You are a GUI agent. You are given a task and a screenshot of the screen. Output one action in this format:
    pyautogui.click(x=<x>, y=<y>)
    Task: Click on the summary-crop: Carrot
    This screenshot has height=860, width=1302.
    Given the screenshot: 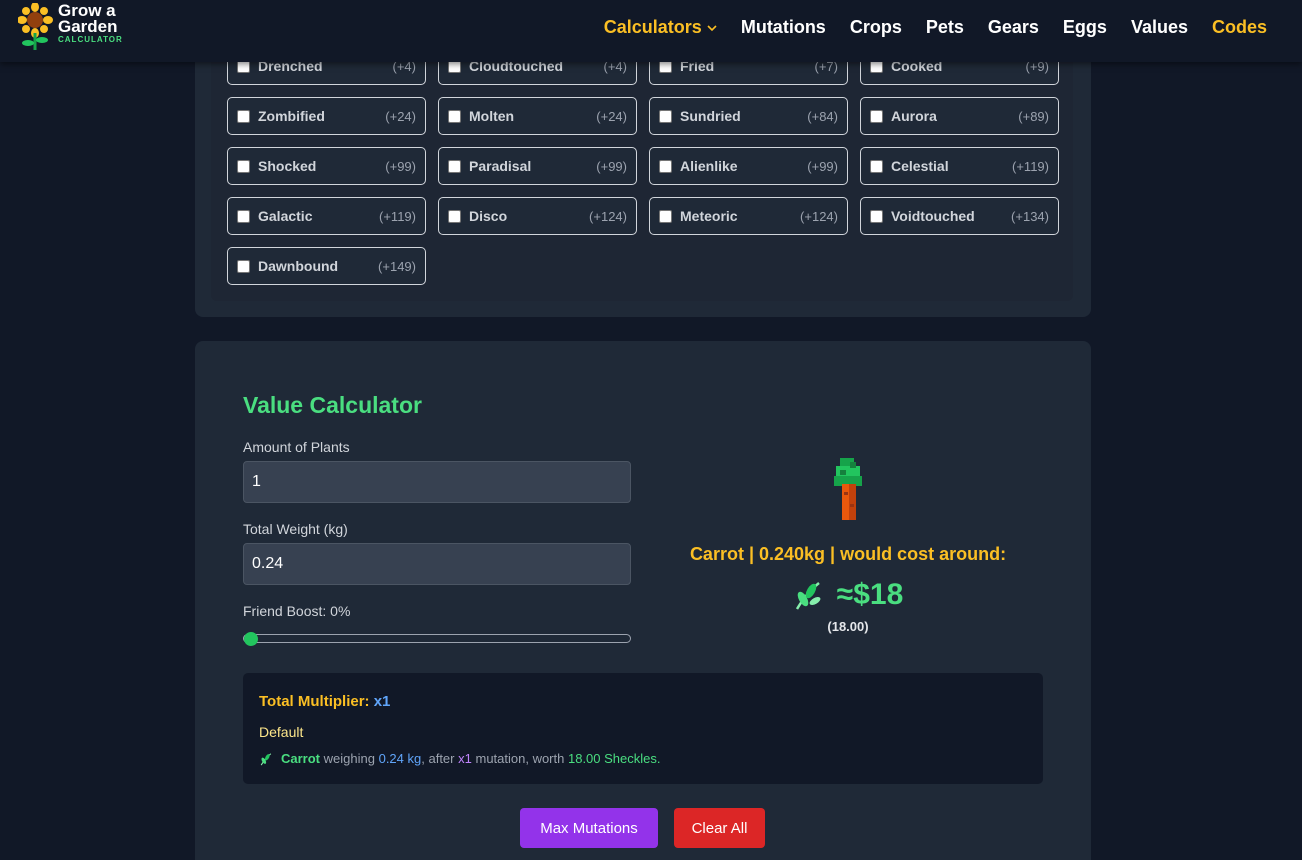 What is the action you would take?
    pyautogui.click(x=301, y=758)
    